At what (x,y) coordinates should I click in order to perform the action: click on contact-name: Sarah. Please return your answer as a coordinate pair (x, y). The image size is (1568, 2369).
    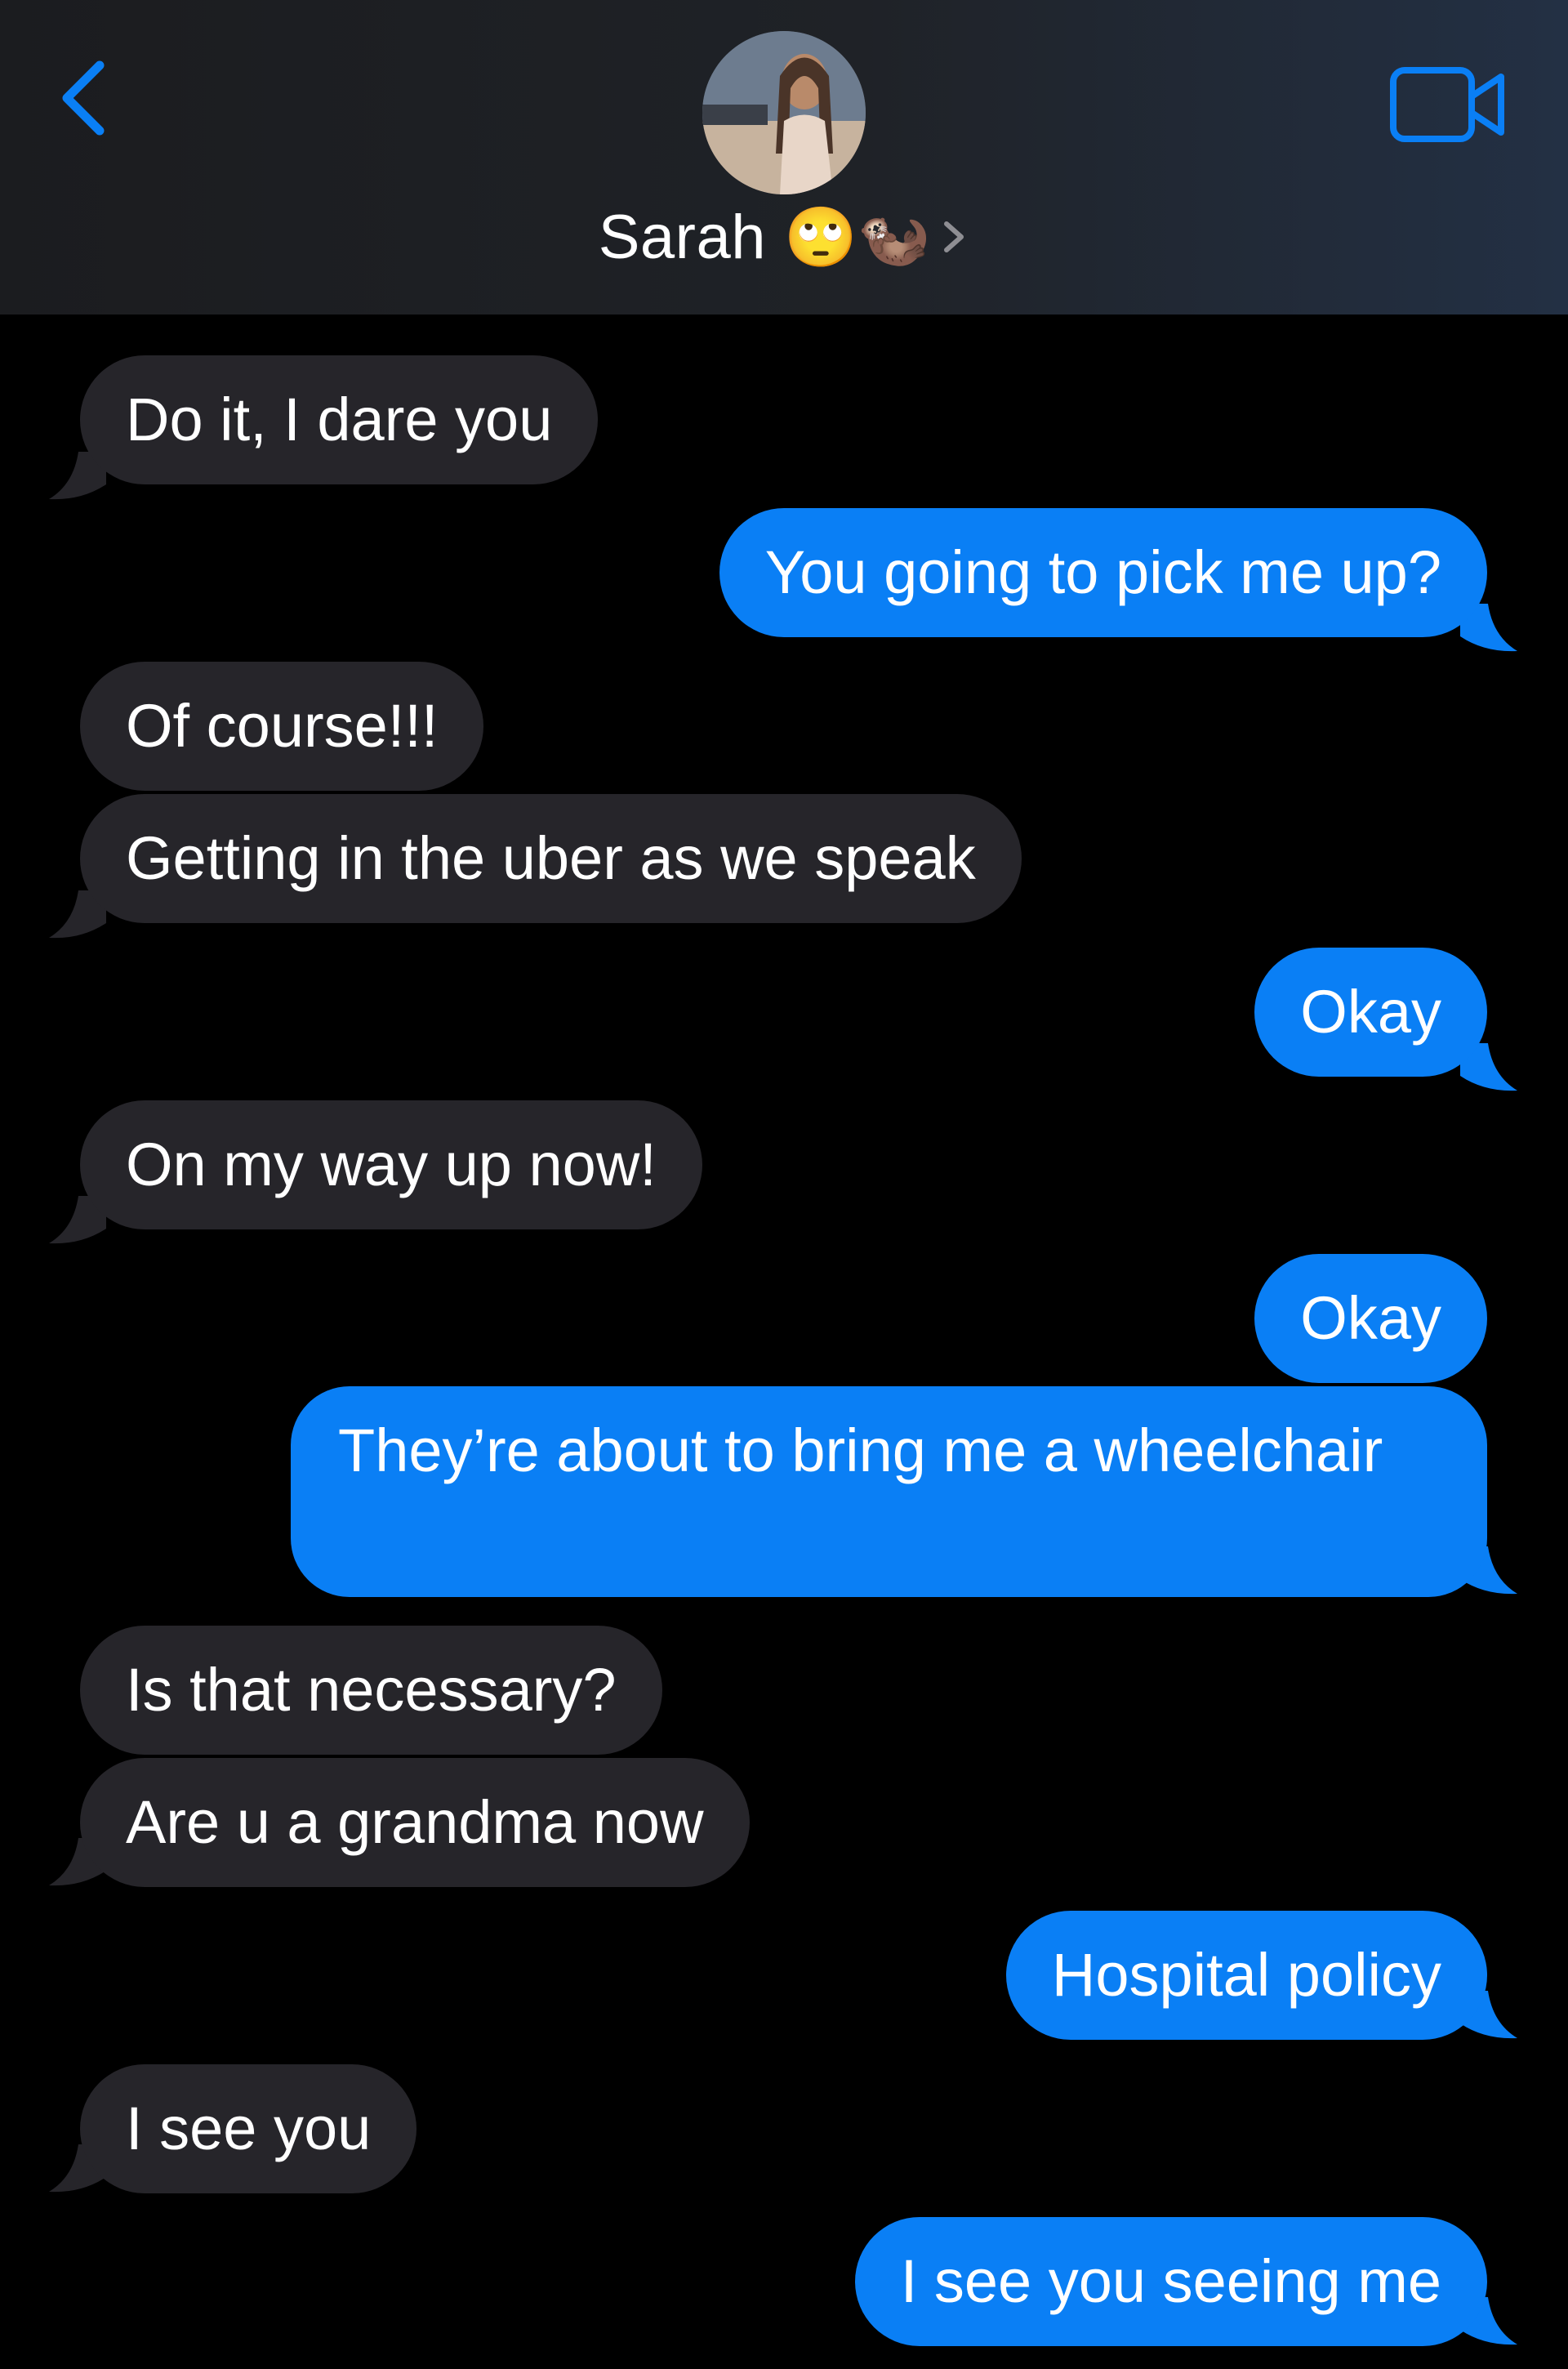
    Looking at the image, I should click on (682, 237).